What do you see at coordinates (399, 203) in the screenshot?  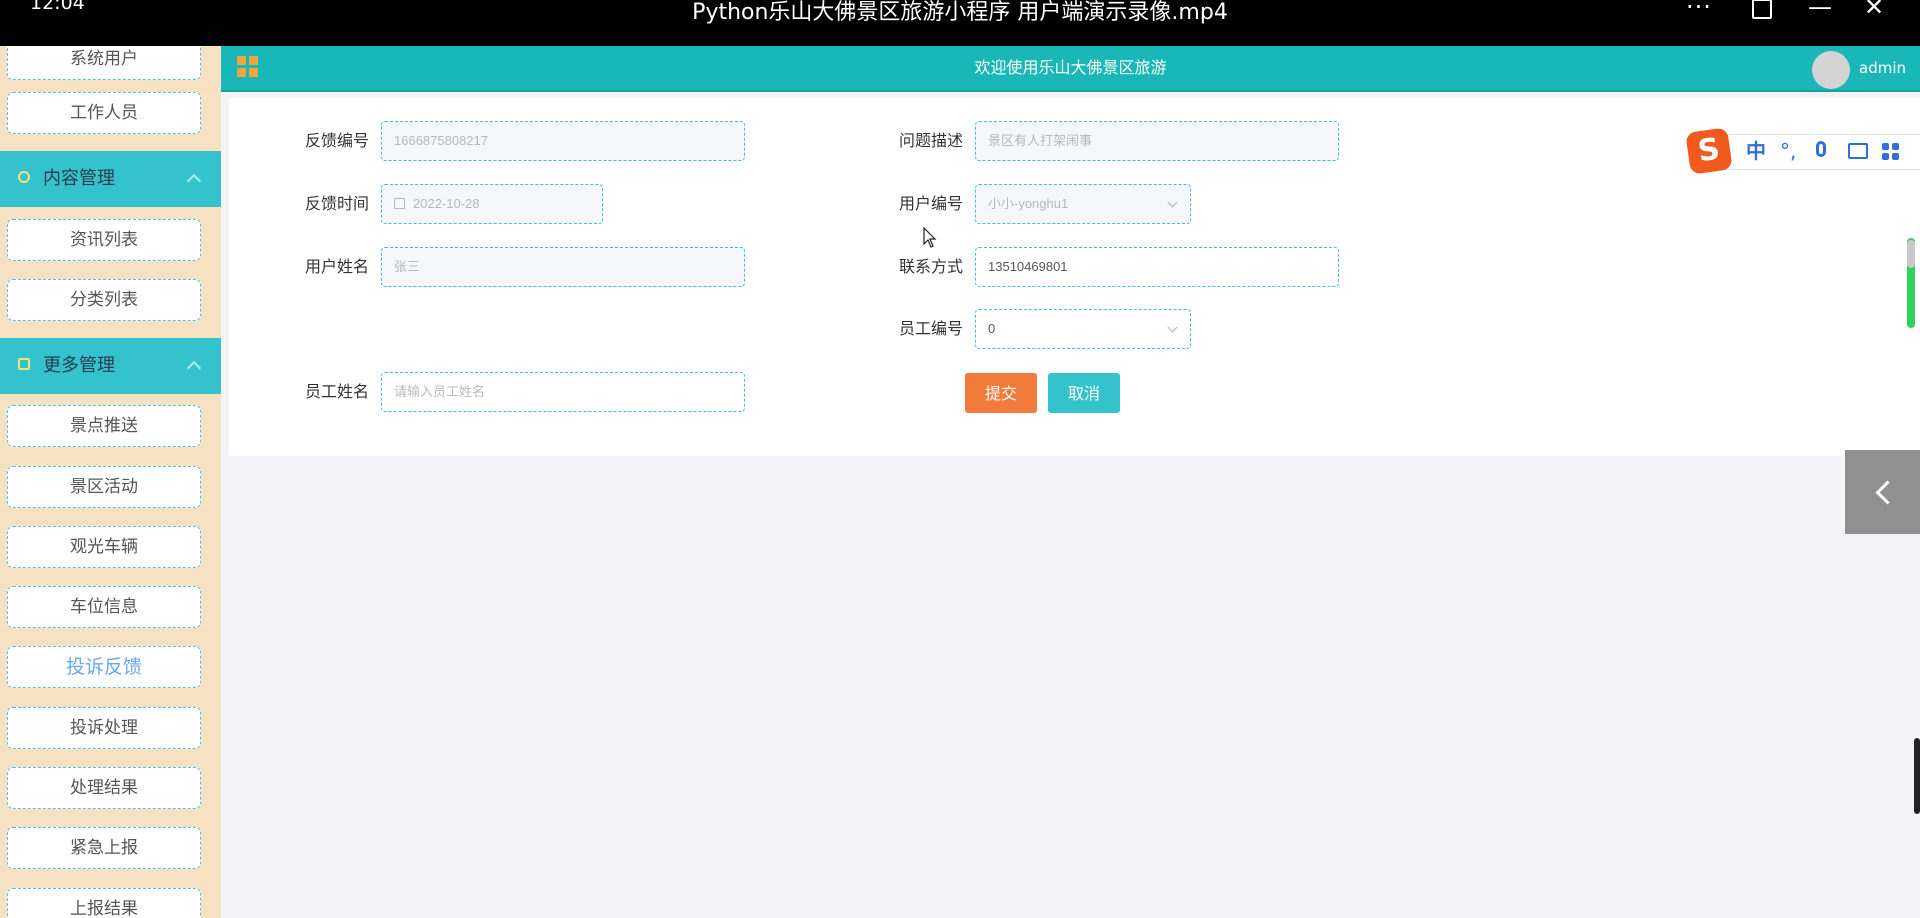 I see `calendar-icon` at bounding box center [399, 203].